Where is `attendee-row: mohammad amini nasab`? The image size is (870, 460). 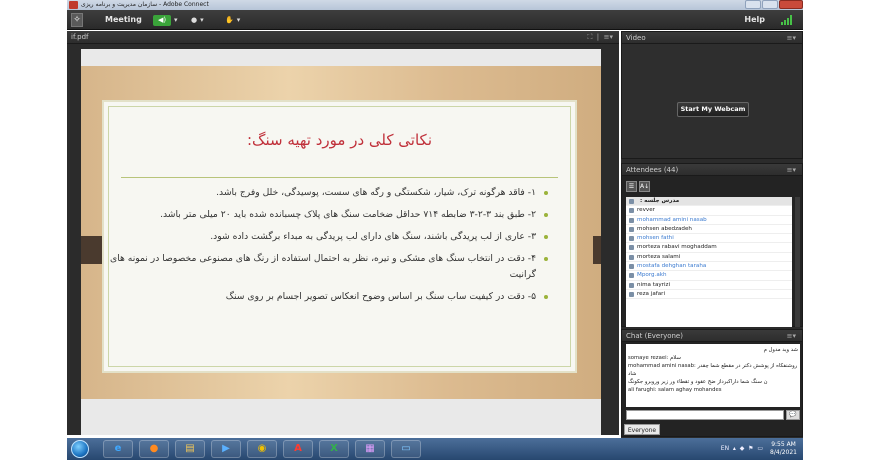 attendee-row: mohammad amini nasab is located at coordinates (709, 220).